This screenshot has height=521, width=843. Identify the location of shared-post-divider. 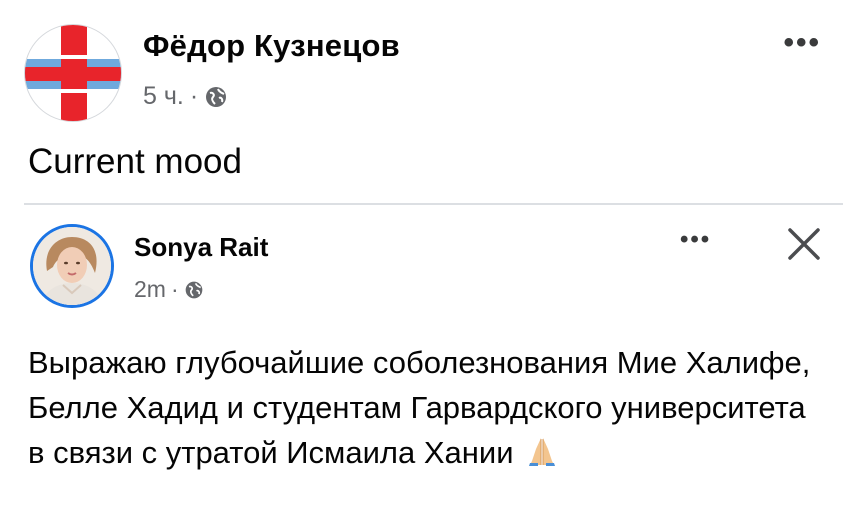
(433, 204).